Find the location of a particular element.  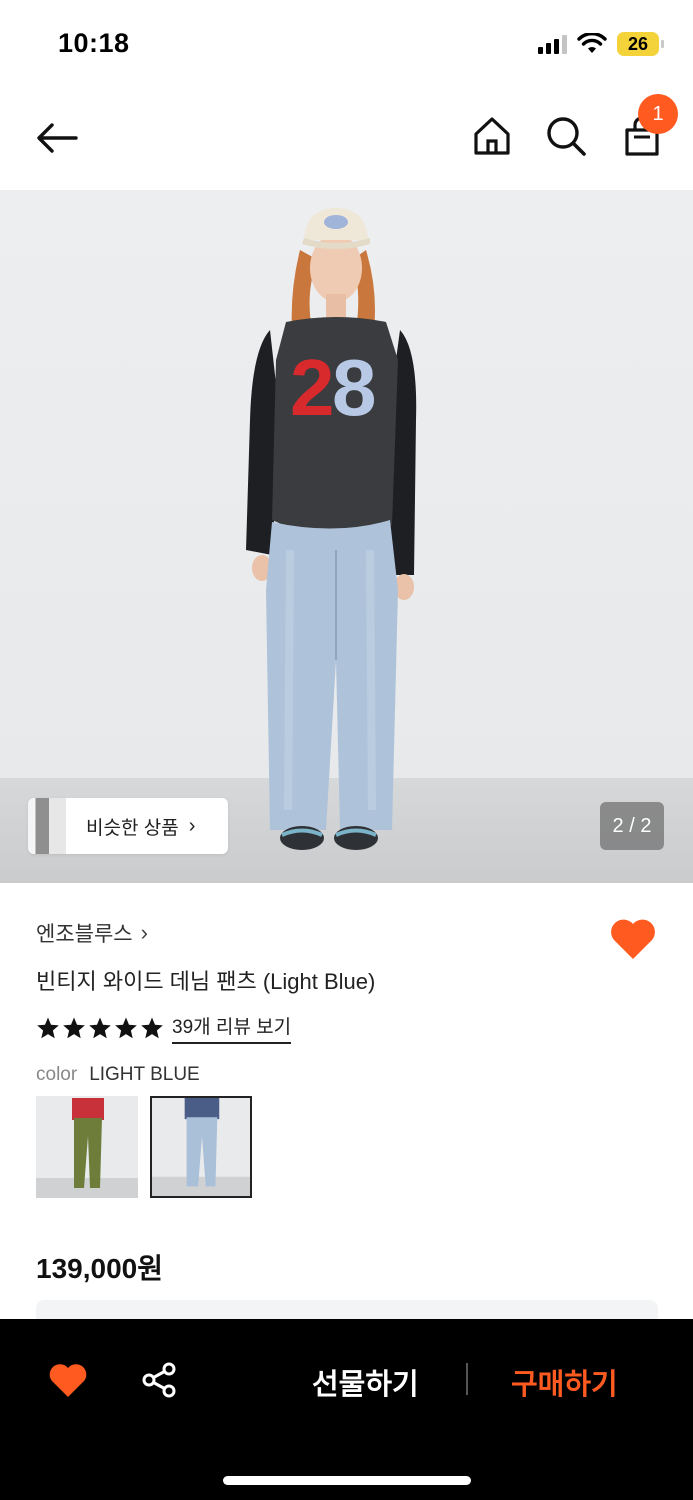

image-page-indicator: 2 / 2 is located at coordinates (632, 826).